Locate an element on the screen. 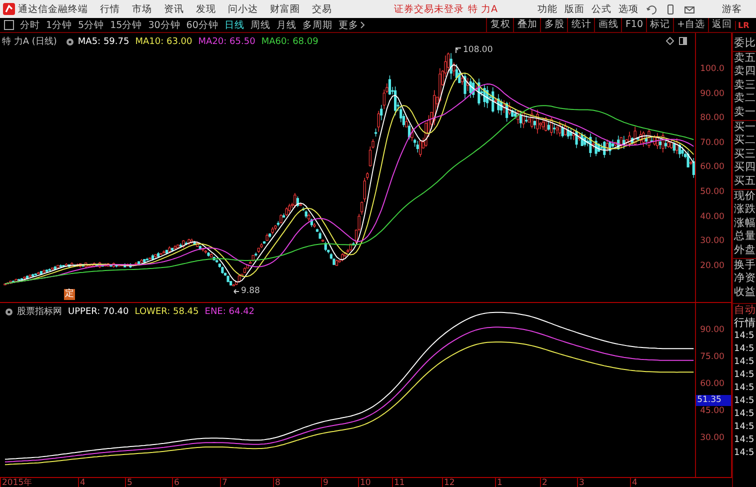 The width and height of the screenshot is (756, 487). axis-label: 45.00 is located at coordinates (712, 411).